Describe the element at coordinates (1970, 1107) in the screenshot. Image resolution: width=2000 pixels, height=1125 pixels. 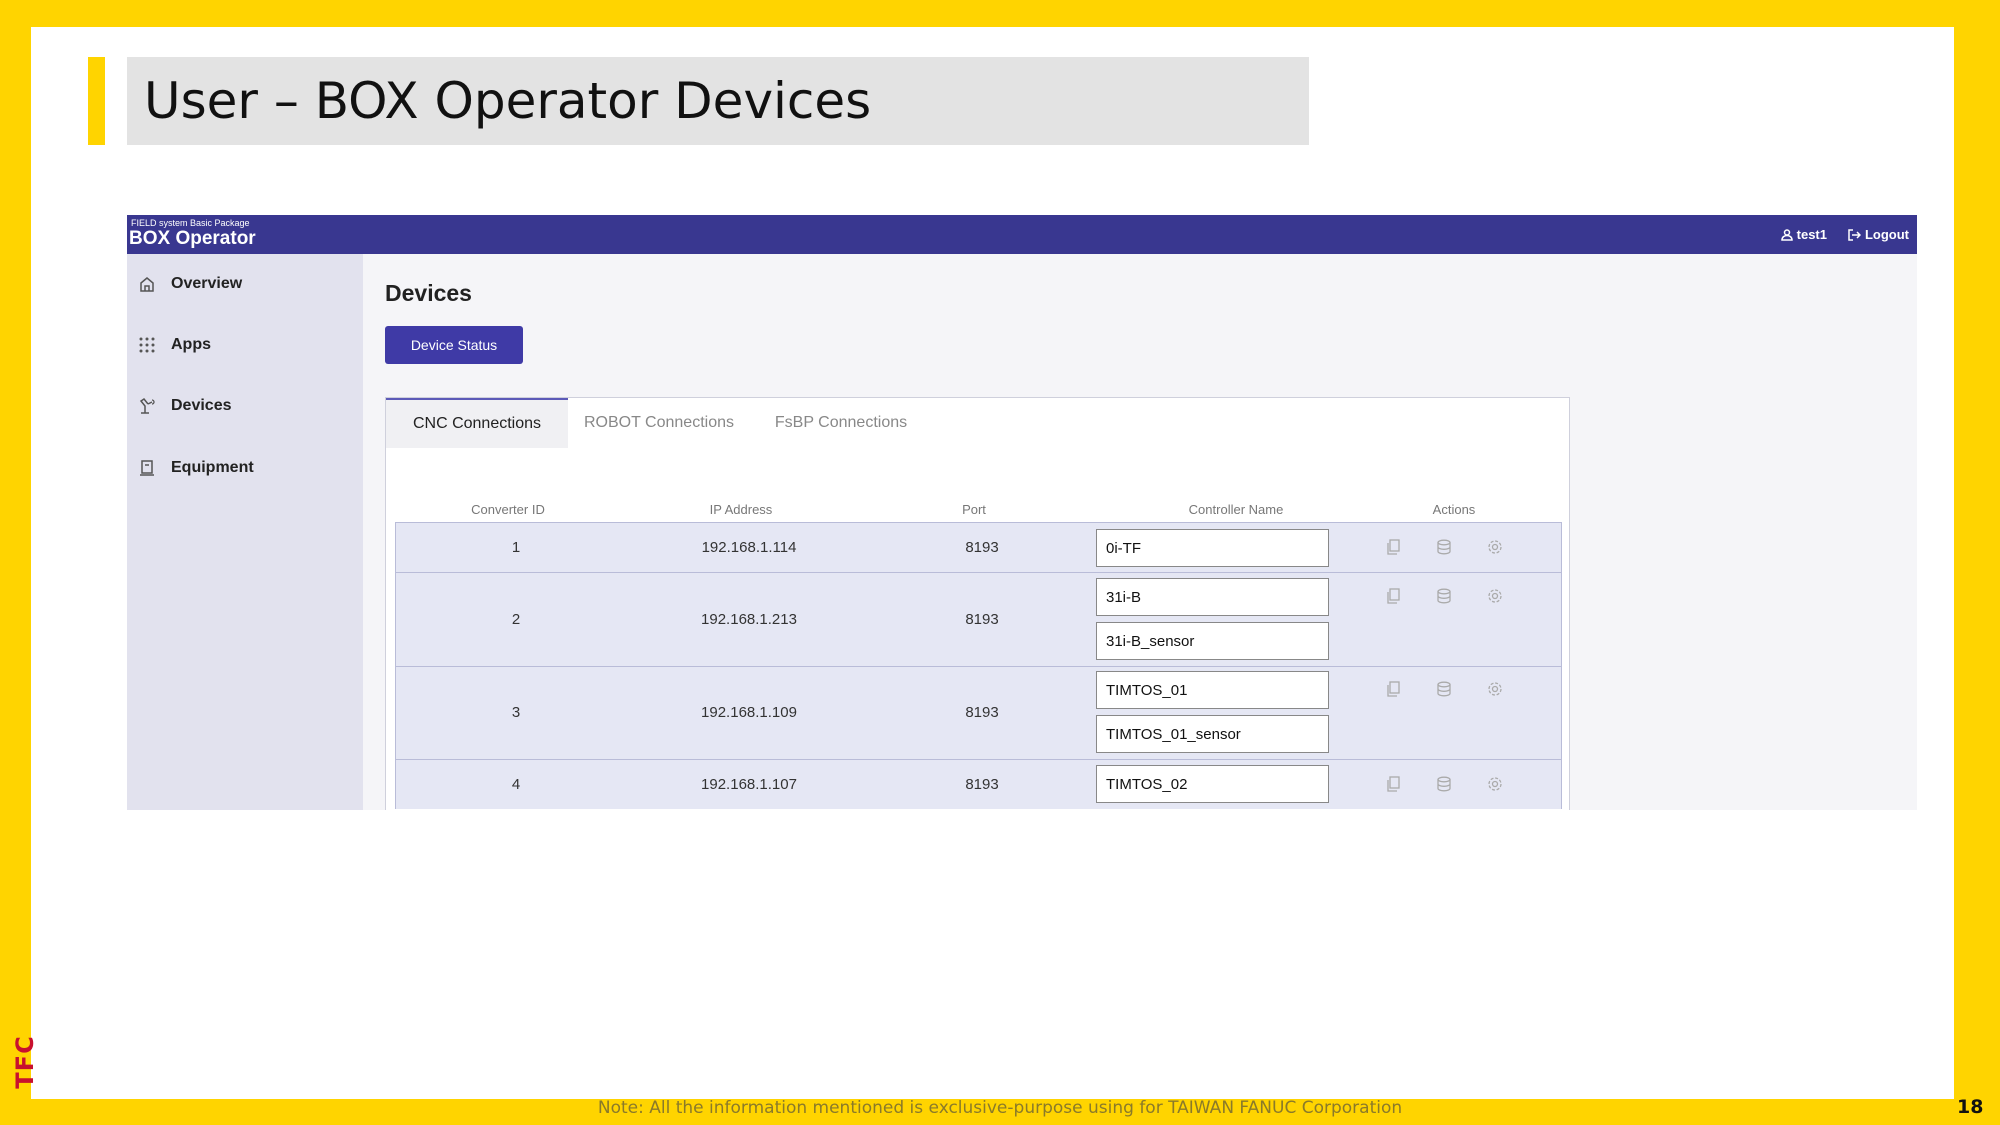
I see `page-number: 18` at that location.